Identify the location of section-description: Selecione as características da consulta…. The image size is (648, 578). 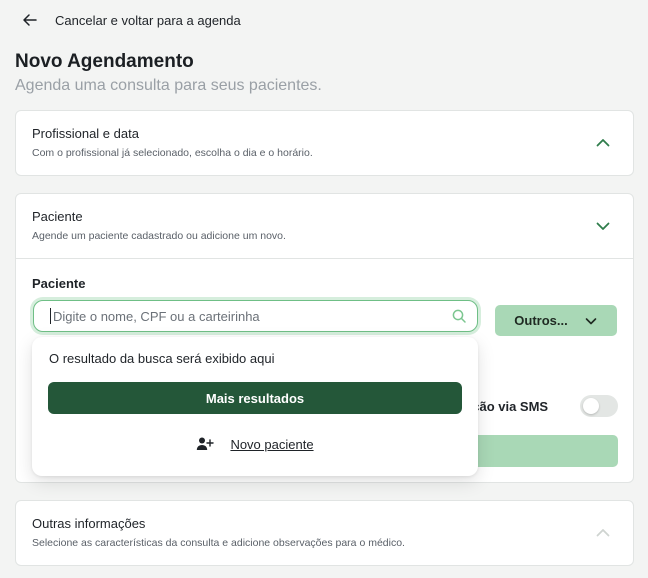
(218, 543).